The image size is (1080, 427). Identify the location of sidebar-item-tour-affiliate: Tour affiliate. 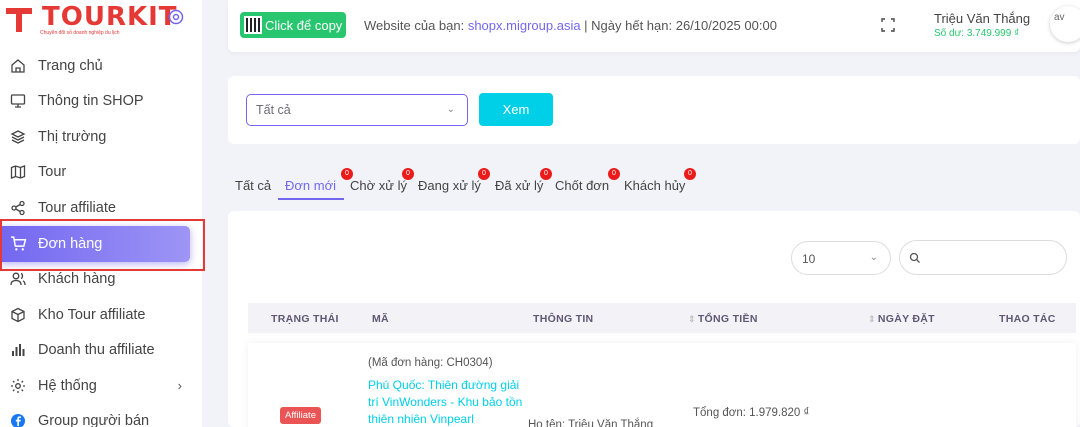
(101, 208).